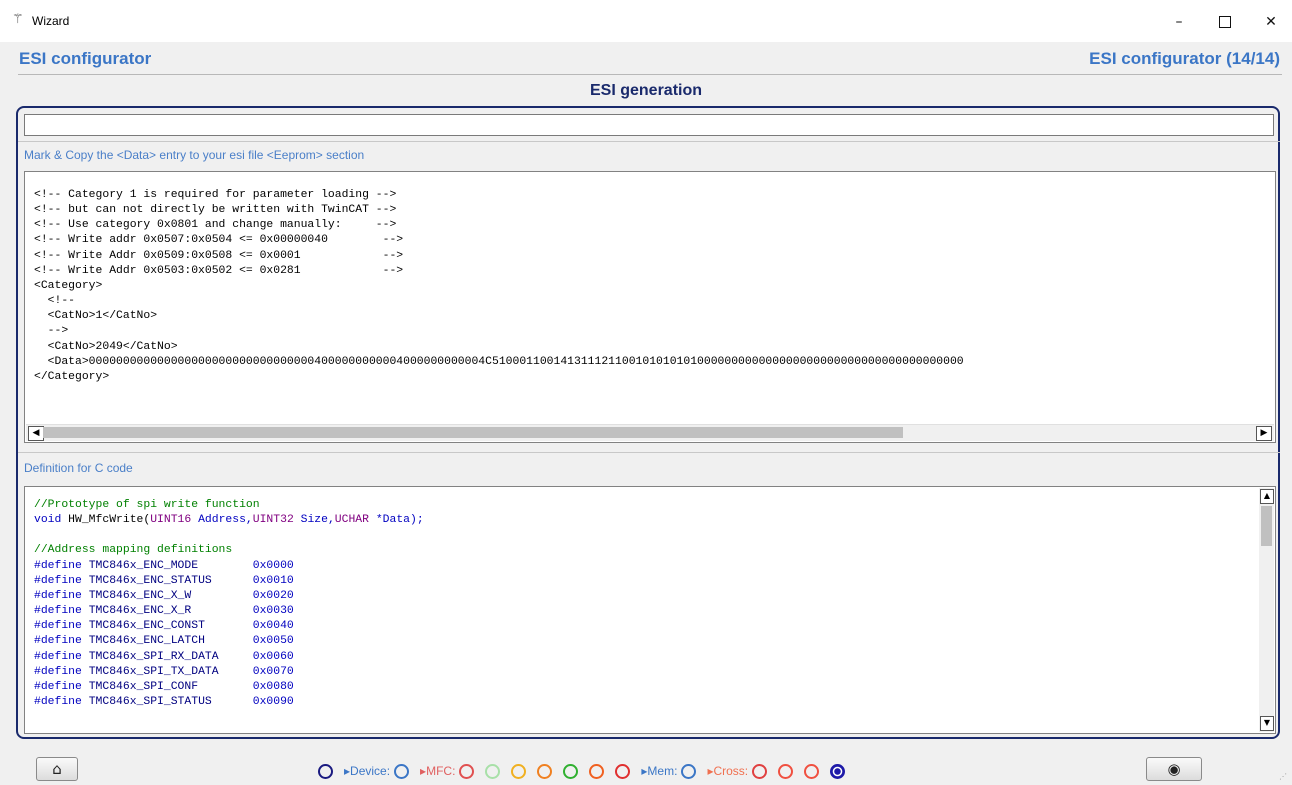  Describe the element at coordinates (147, 505) in the screenshot. I see `code-comment: //Prototype of spi write function` at that location.